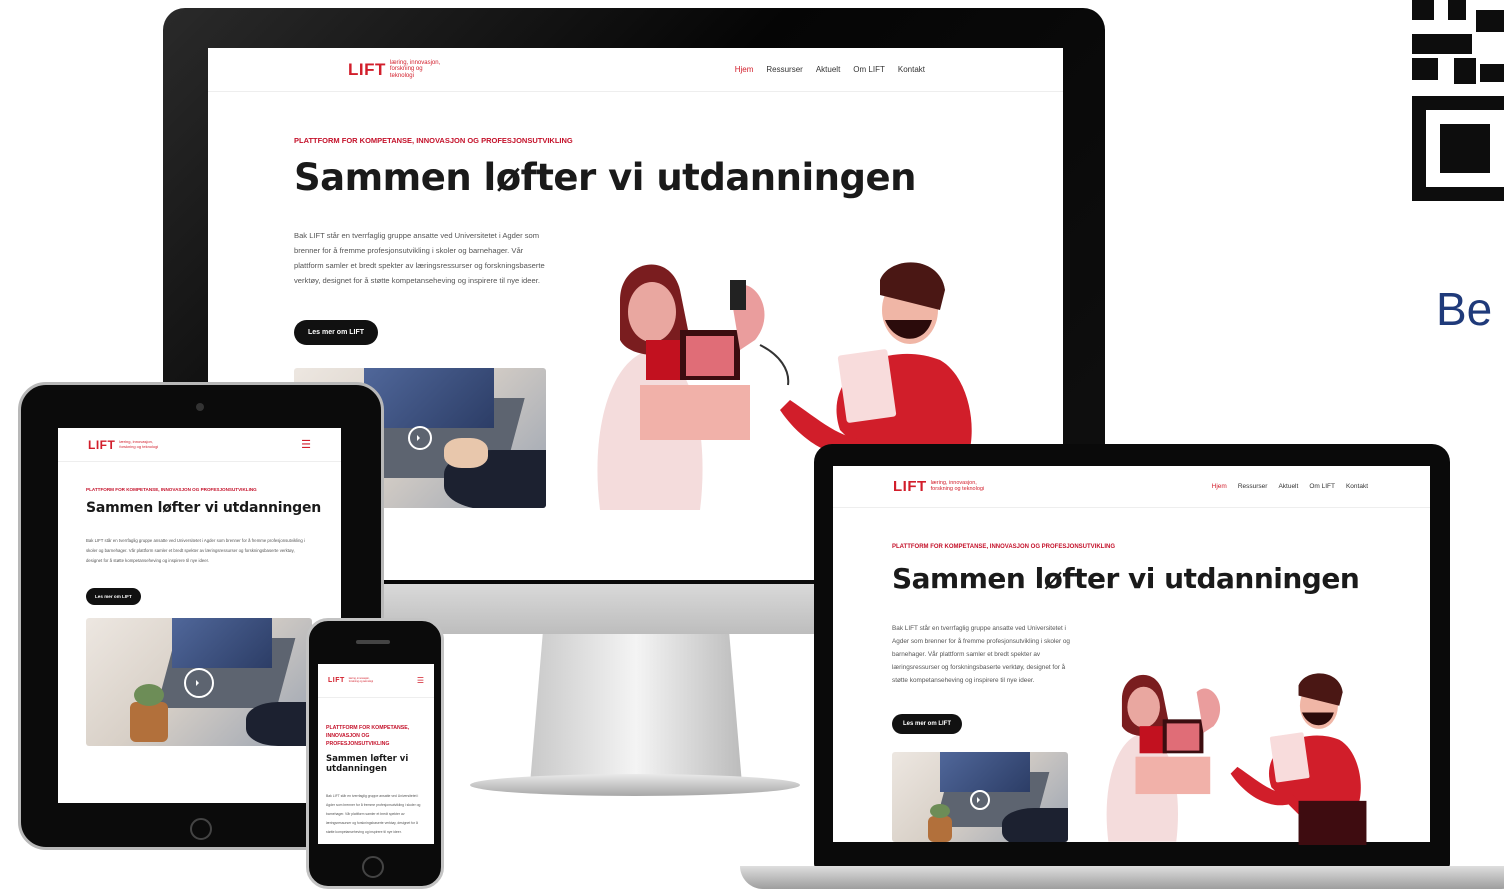  What do you see at coordinates (1457, 102) in the screenshot?
I see `qr-code-fragment` at bounding box center [1457, 102].